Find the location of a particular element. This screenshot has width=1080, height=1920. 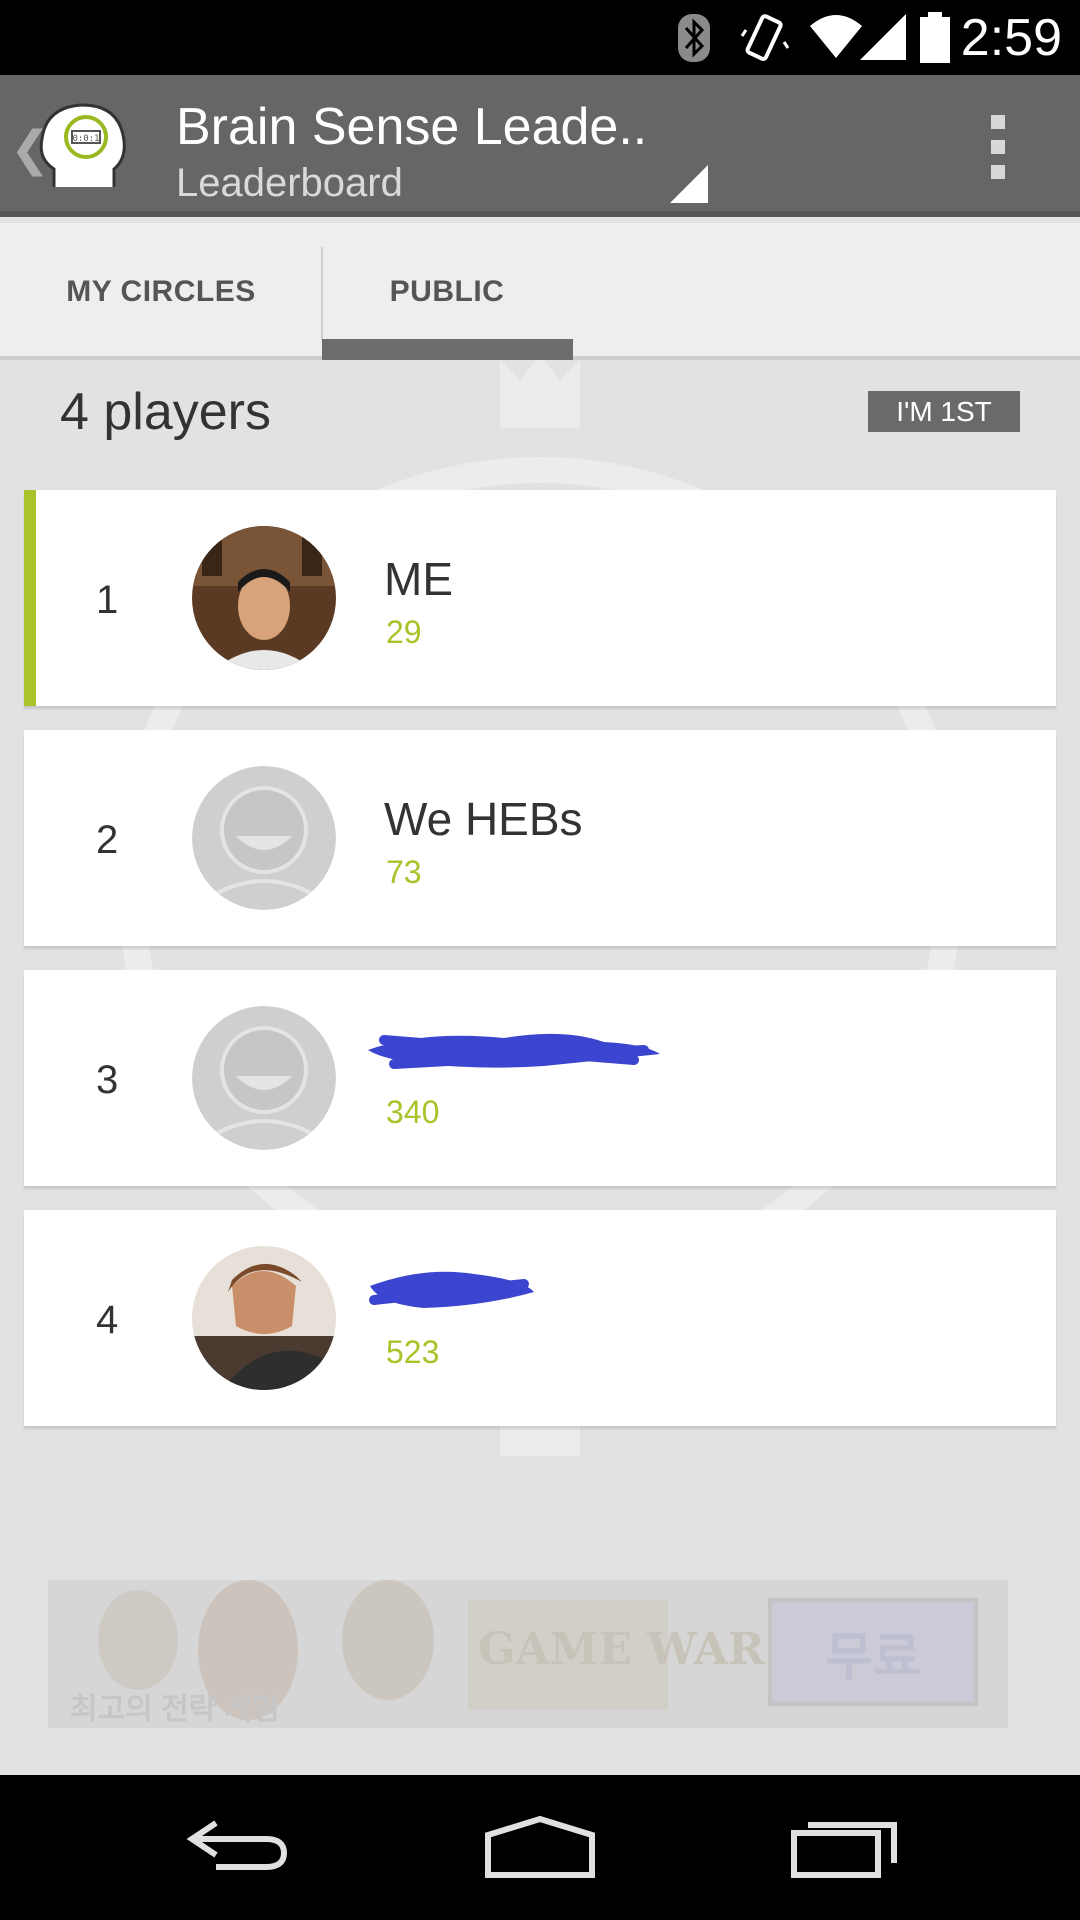

player-score: 73 is located at coordinates (404, 872).